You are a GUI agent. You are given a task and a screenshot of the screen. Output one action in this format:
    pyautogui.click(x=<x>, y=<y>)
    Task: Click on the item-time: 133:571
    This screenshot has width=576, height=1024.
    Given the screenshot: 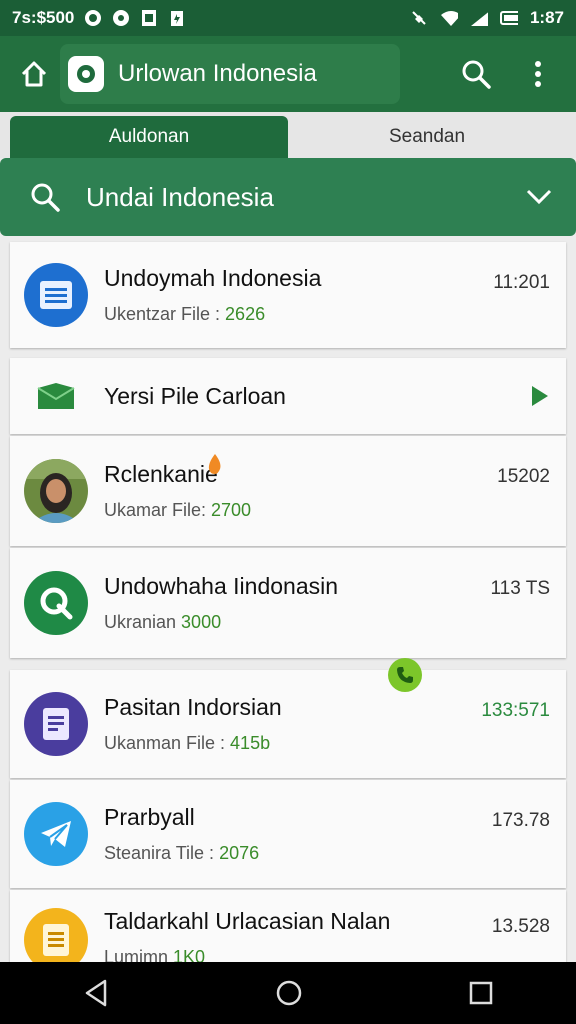 What is the action you would take?
    pyautogui.click(x=515, y=710)
    